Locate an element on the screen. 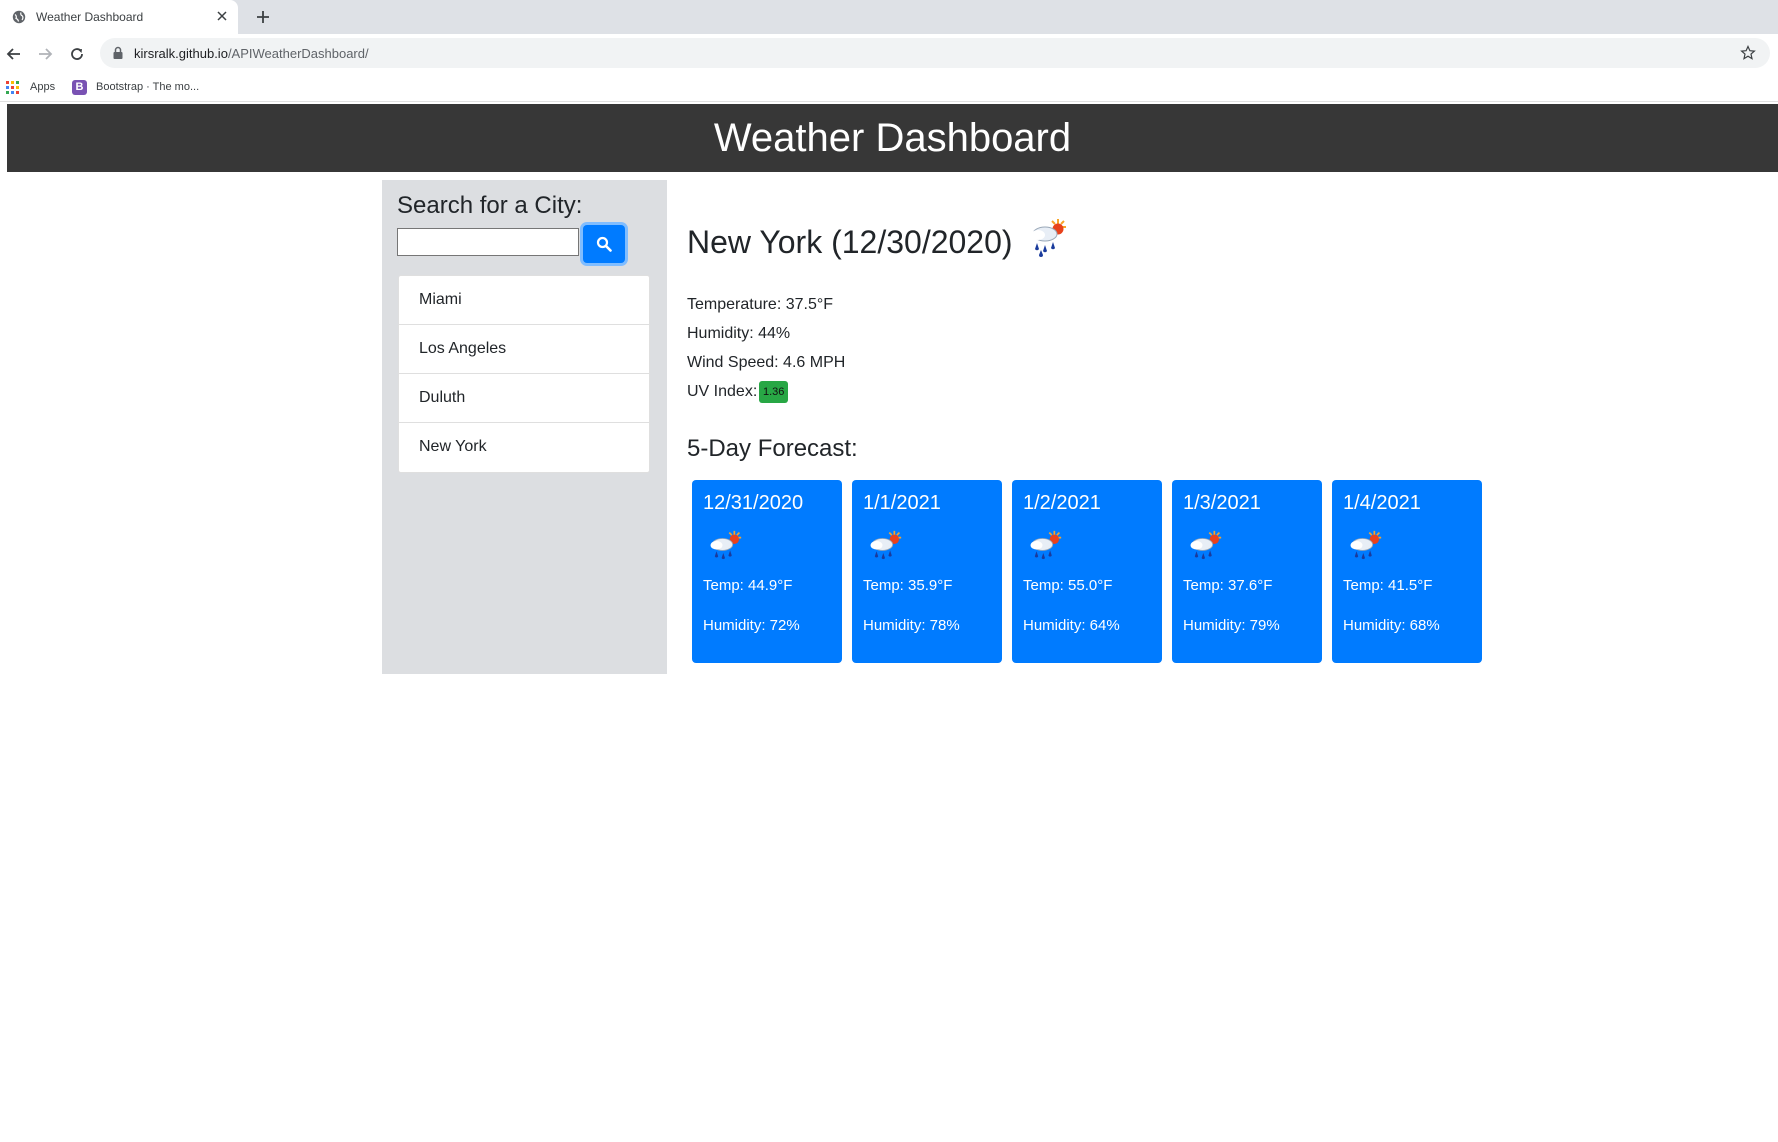 The image size is (1778, 1142). bootstrap-icon: B is located at coordinates (79, 87).